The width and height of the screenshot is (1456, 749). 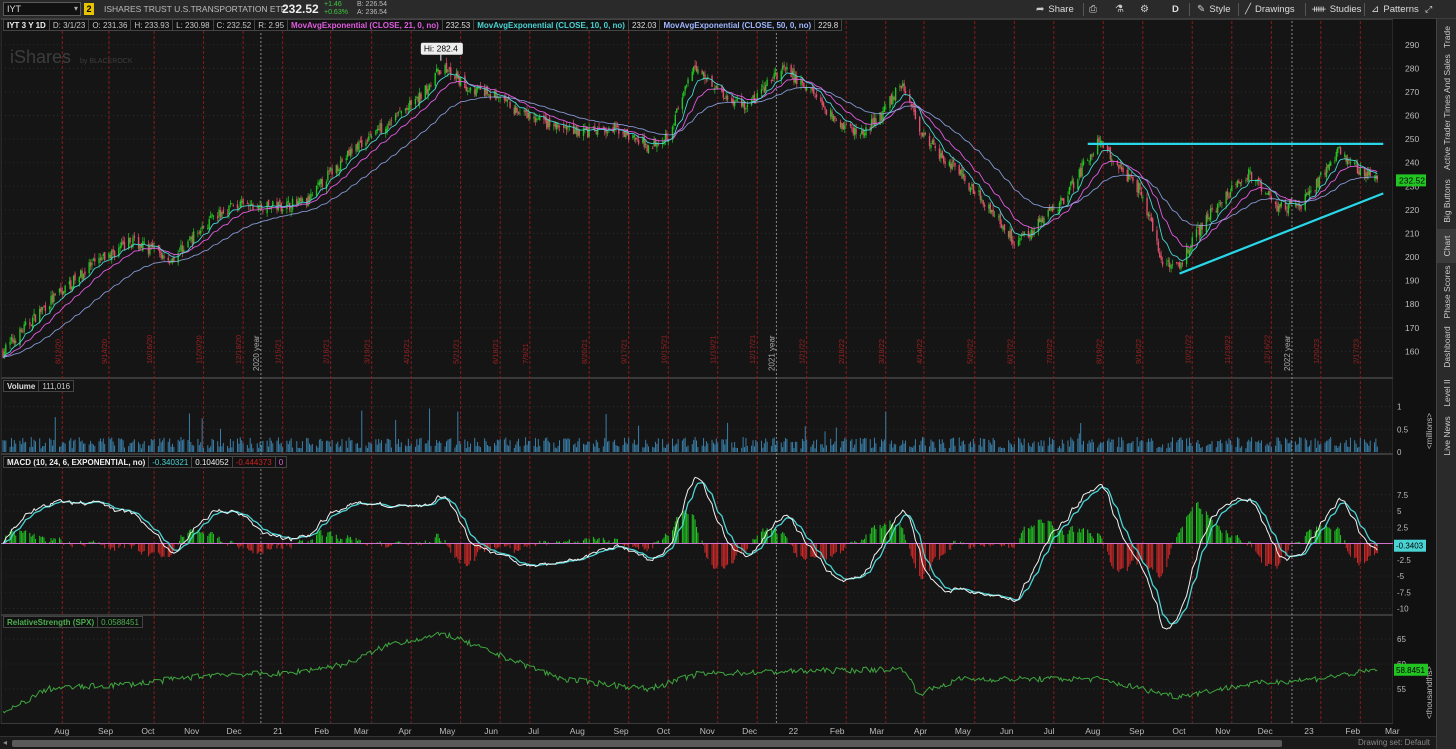 What do you see at coordinates (1146, 9) in the screenshot?
I see `settings-button: ⚙` at bounding box center [1146, 9].